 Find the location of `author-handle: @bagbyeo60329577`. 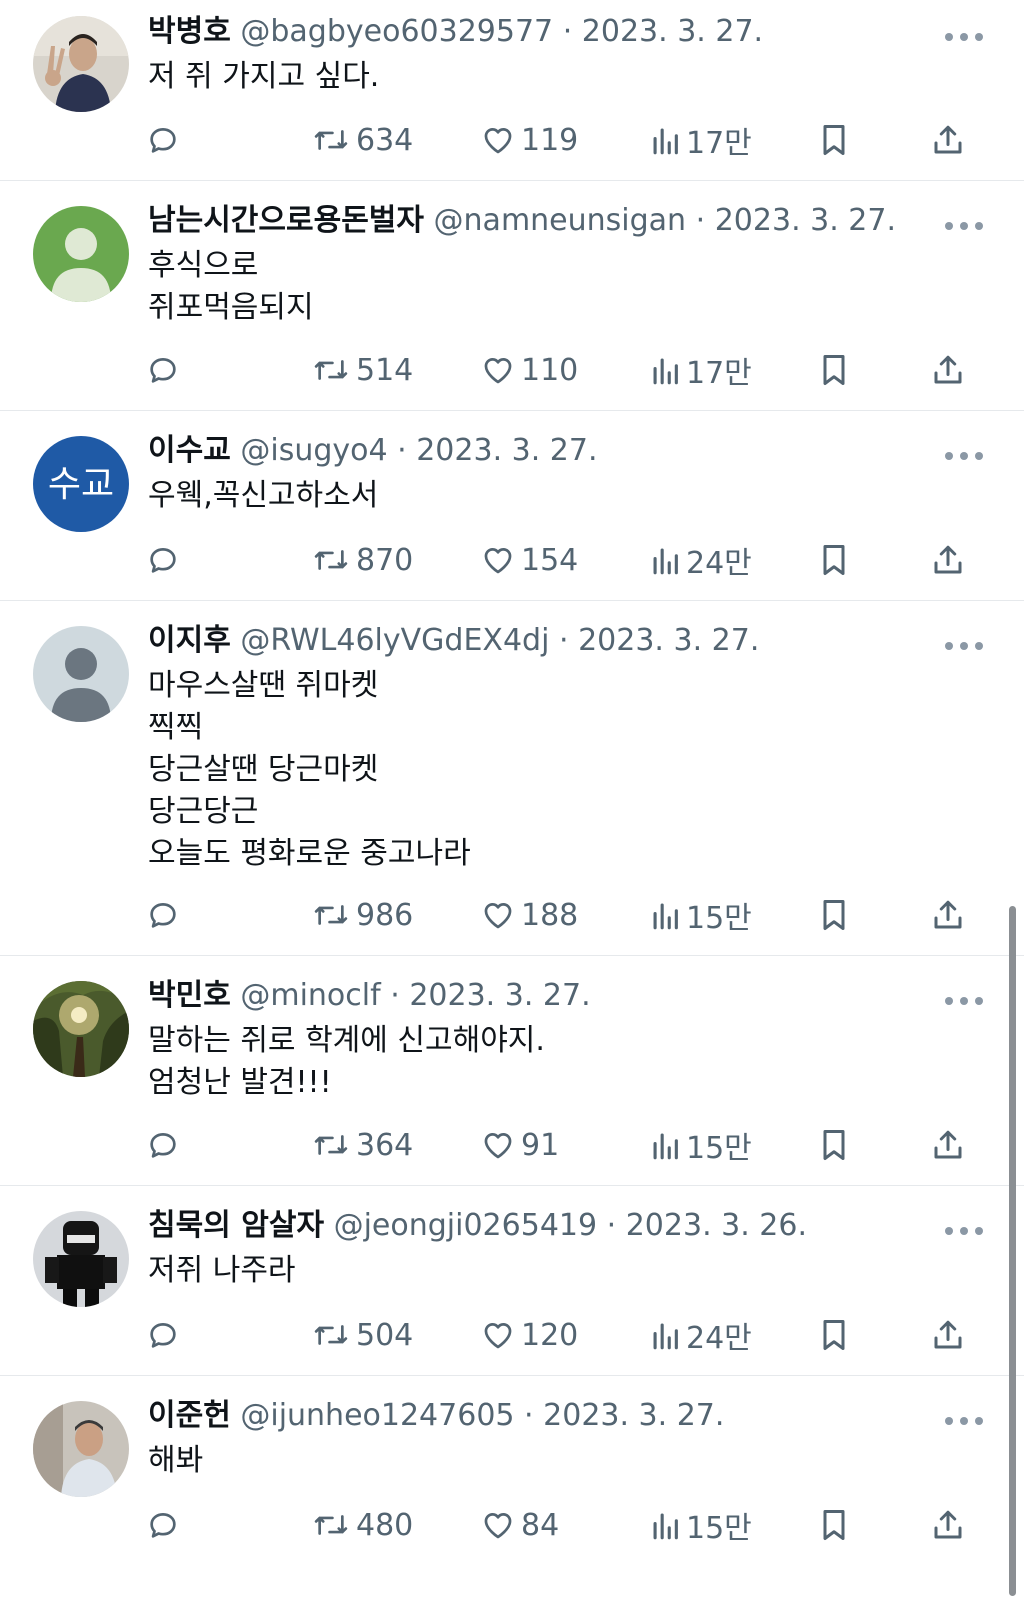

author-handle: @bagbyeo60329577 is located at coordinates (396, 31).